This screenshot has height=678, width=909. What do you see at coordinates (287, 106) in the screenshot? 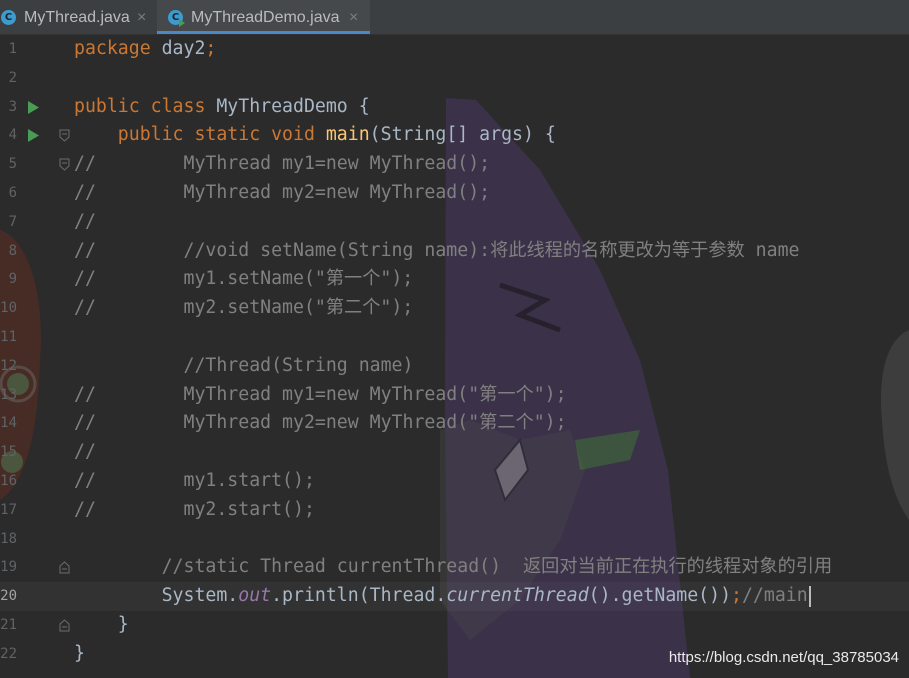
I see `code-token: MyThreadDemo {` at bounding box center [287, 106].